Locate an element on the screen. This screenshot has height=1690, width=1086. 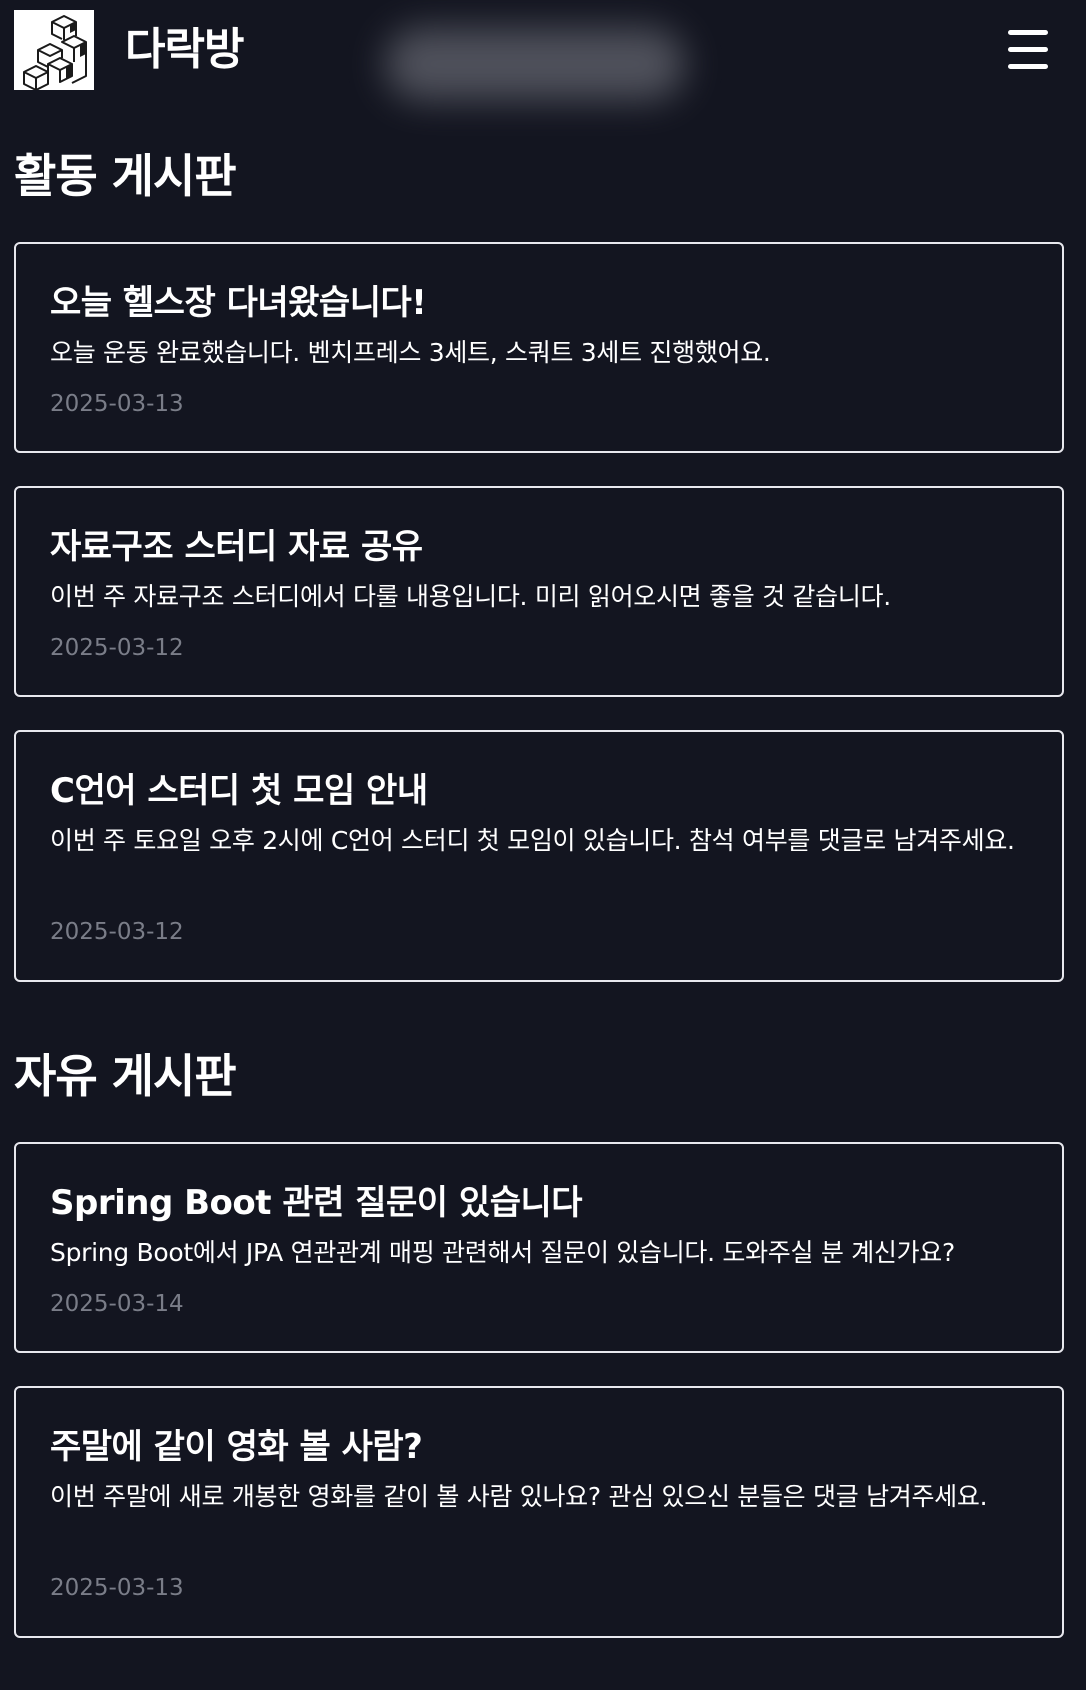
app-title: 다락방 is located at coordinates (184, 50).